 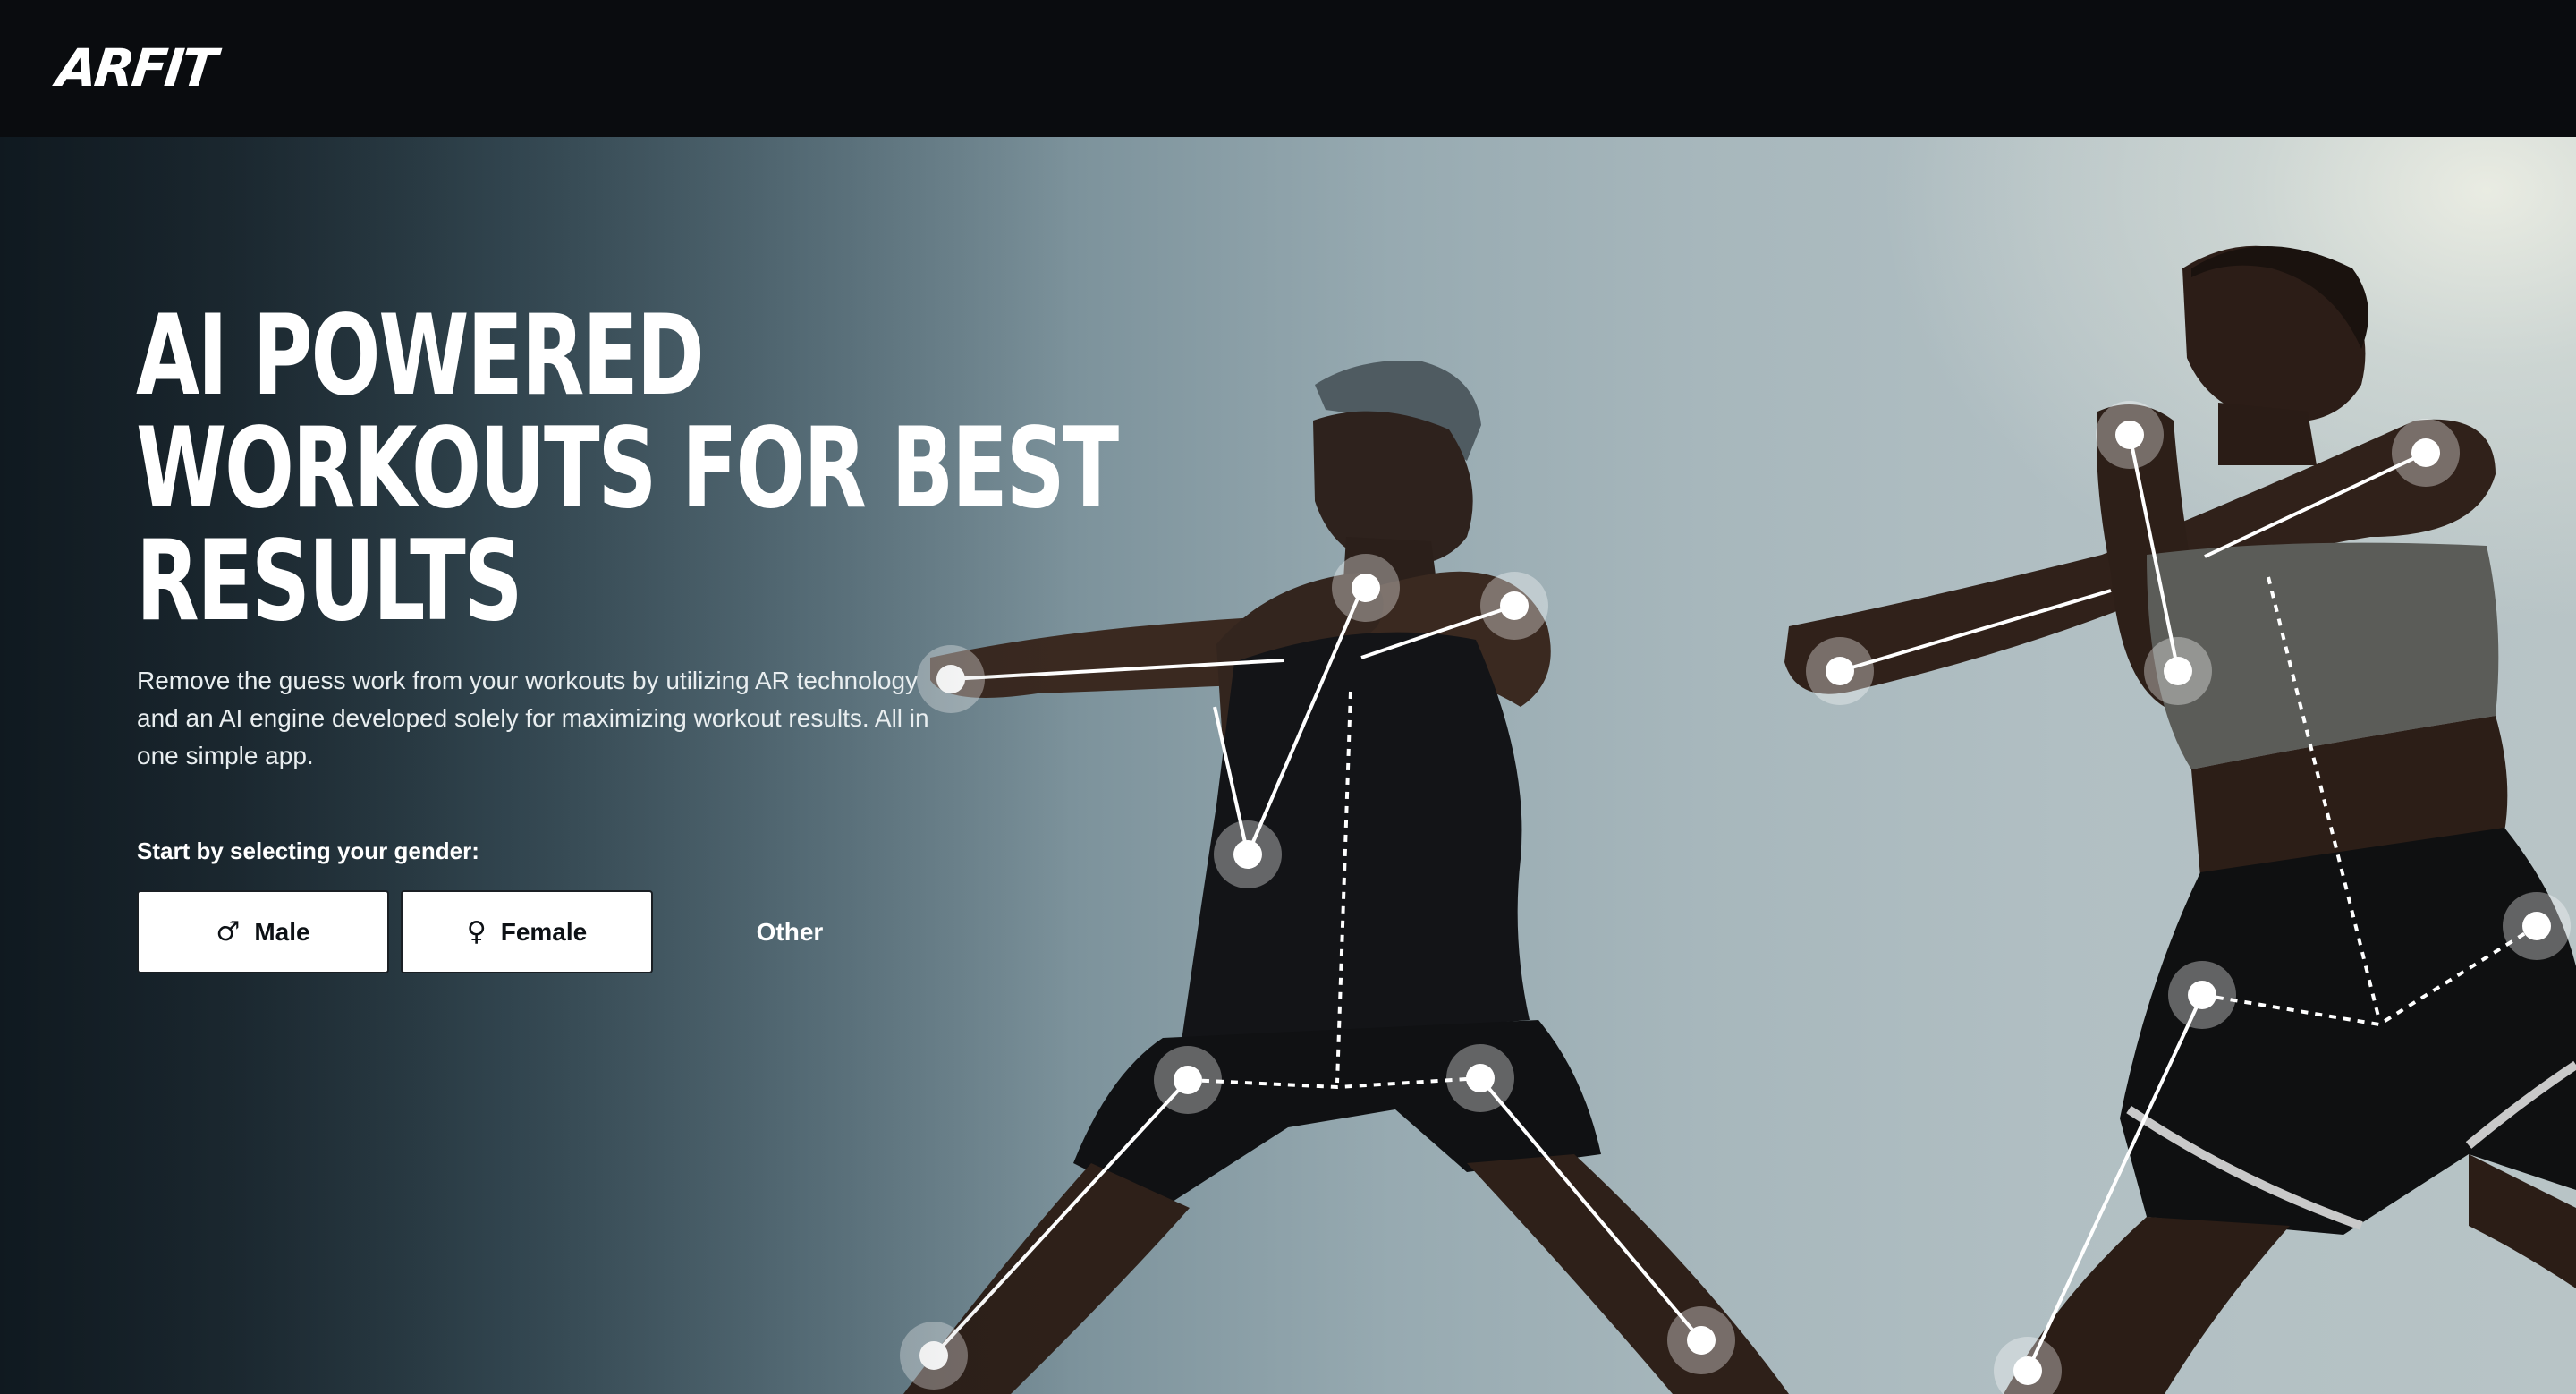 I want to click on headline-line-1: AI POWERED, so click(x=420, y=356).